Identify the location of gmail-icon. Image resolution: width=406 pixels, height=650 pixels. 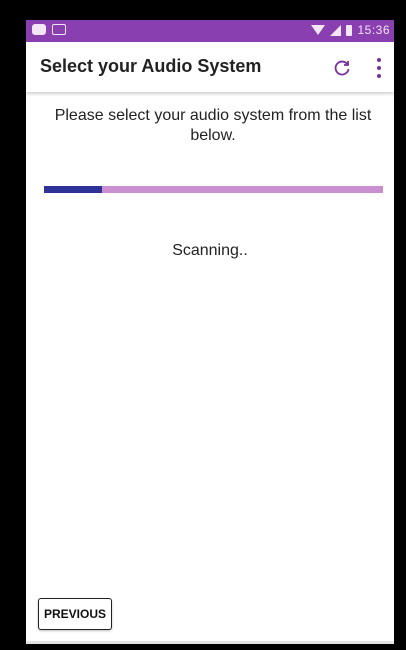
(59, 29).